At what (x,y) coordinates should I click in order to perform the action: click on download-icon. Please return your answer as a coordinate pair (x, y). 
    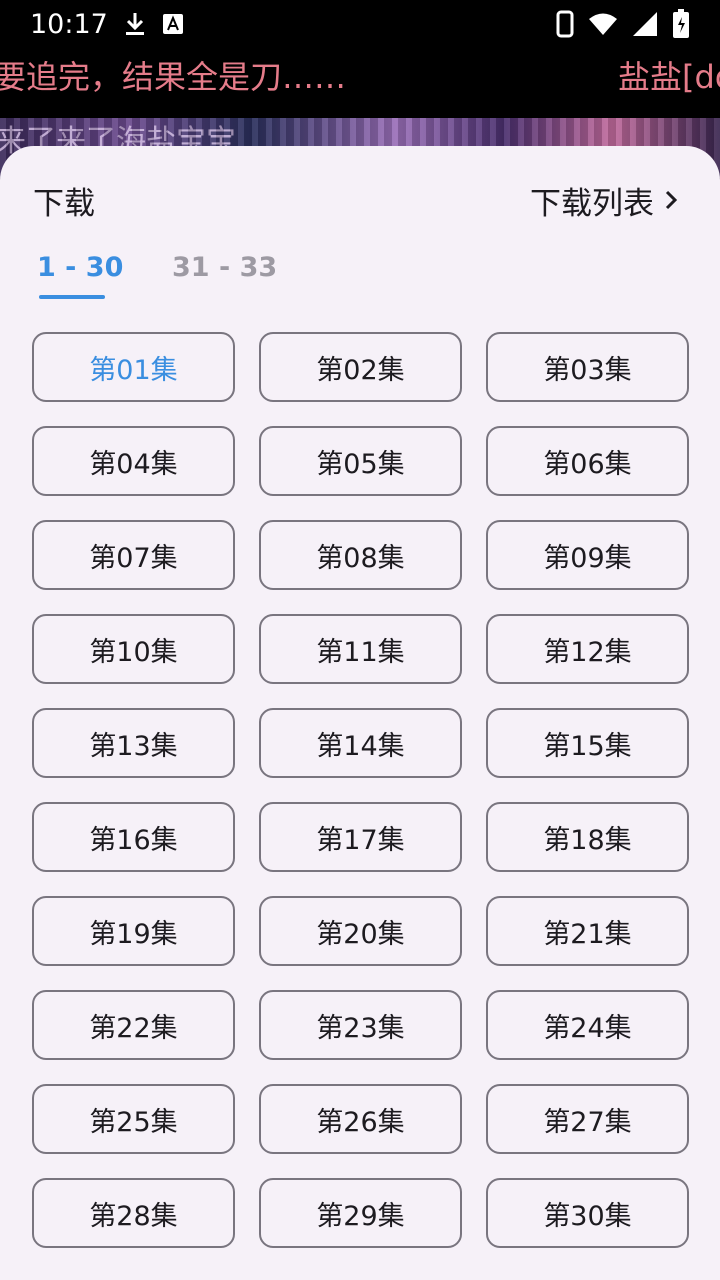
    Looking at the image, I should click on (135, 24).